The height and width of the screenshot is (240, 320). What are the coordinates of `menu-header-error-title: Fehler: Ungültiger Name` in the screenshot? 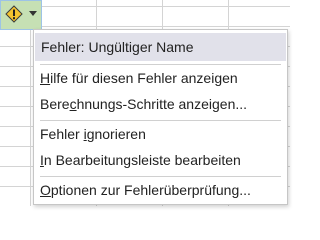 It's located at (160, 47).